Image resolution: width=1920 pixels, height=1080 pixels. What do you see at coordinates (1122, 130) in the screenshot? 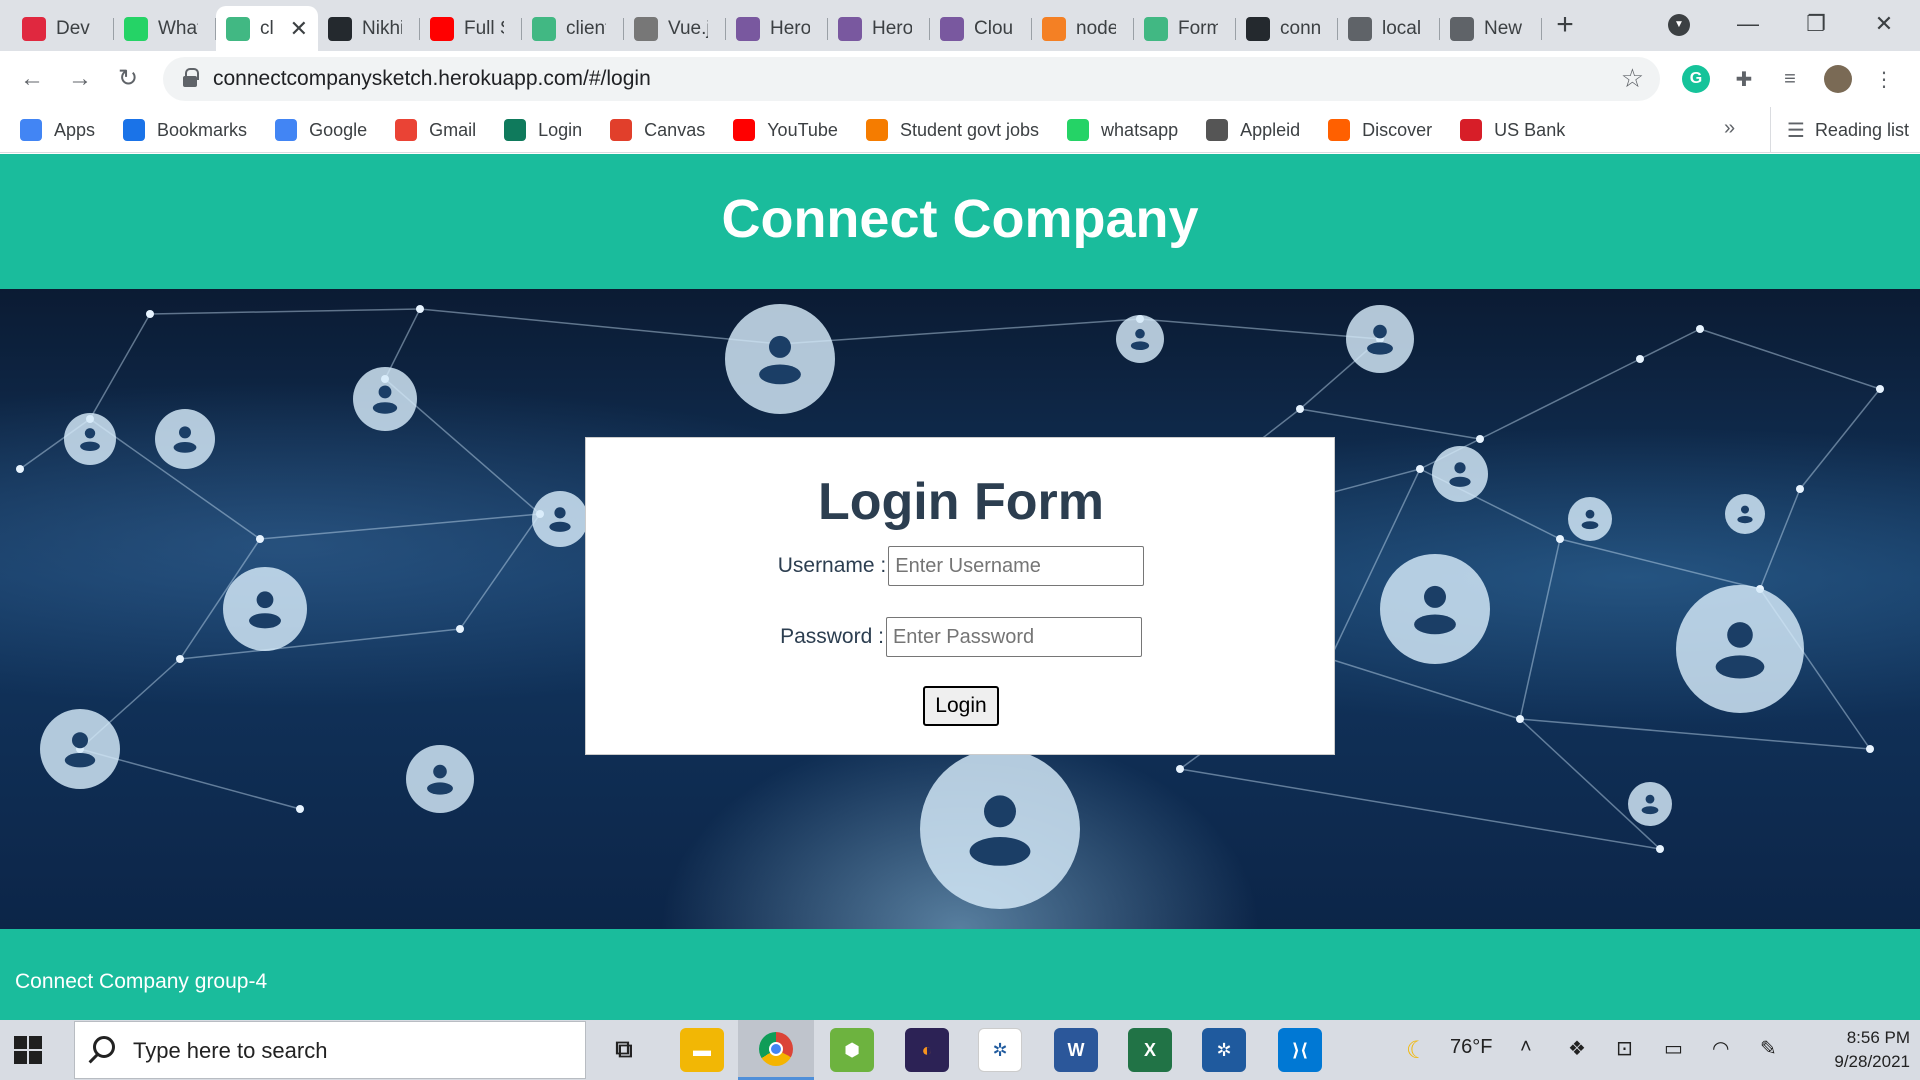
I see `bookmark-item: whatsapp` at bounding box center [1122, 130].